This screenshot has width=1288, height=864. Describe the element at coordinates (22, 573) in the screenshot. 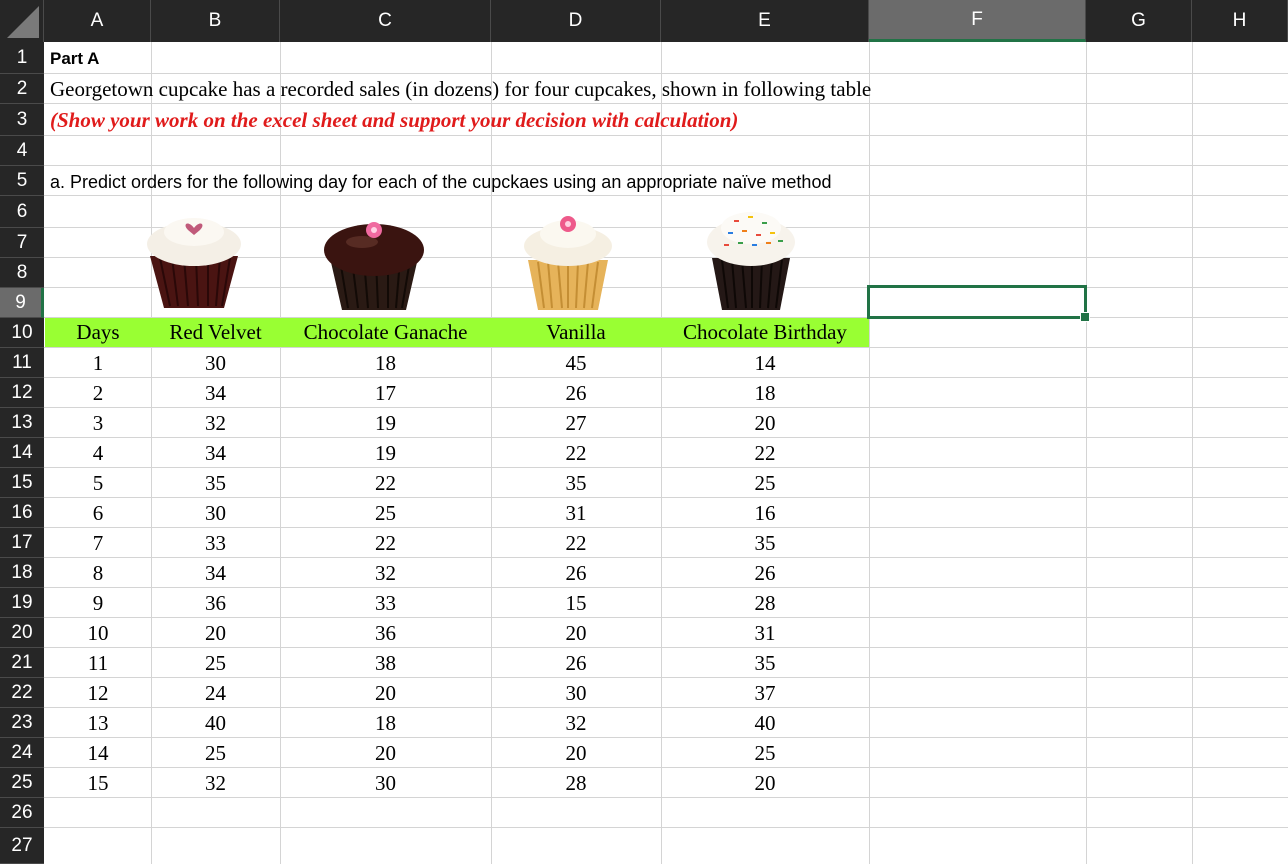

I see `row-header-18: 18` at that location.